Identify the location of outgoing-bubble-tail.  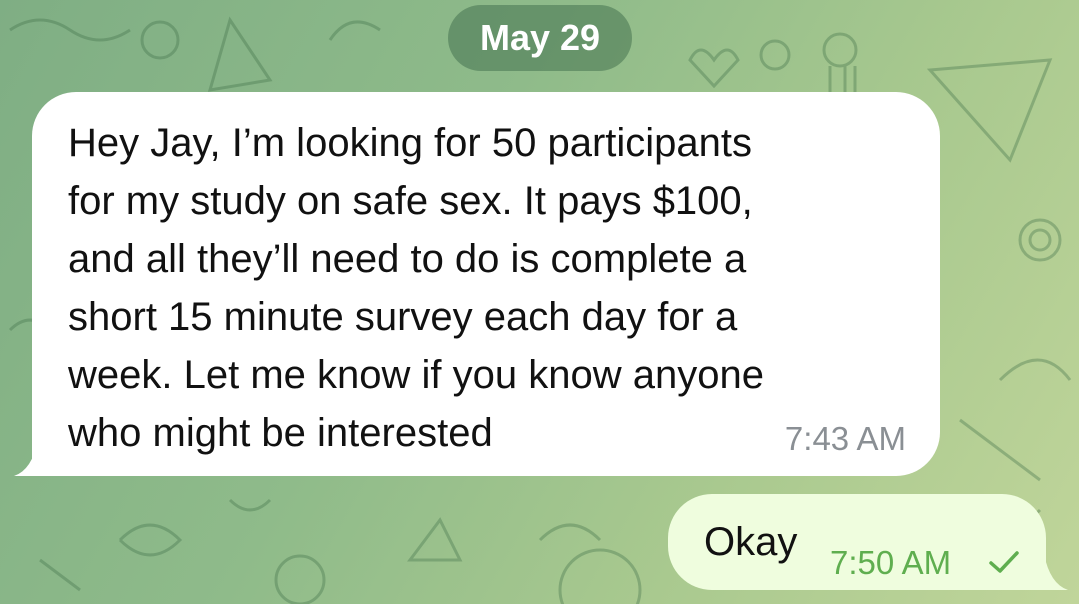
(1050, 572).